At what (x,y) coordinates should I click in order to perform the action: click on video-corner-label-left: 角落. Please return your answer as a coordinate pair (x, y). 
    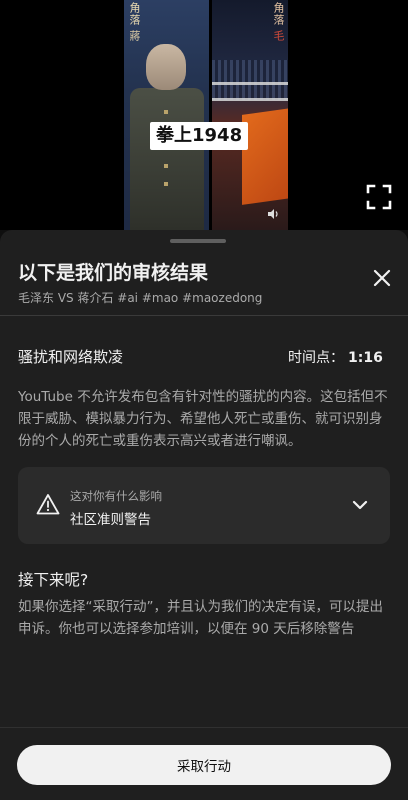
    Looking at the image, I should click on (134, 14).